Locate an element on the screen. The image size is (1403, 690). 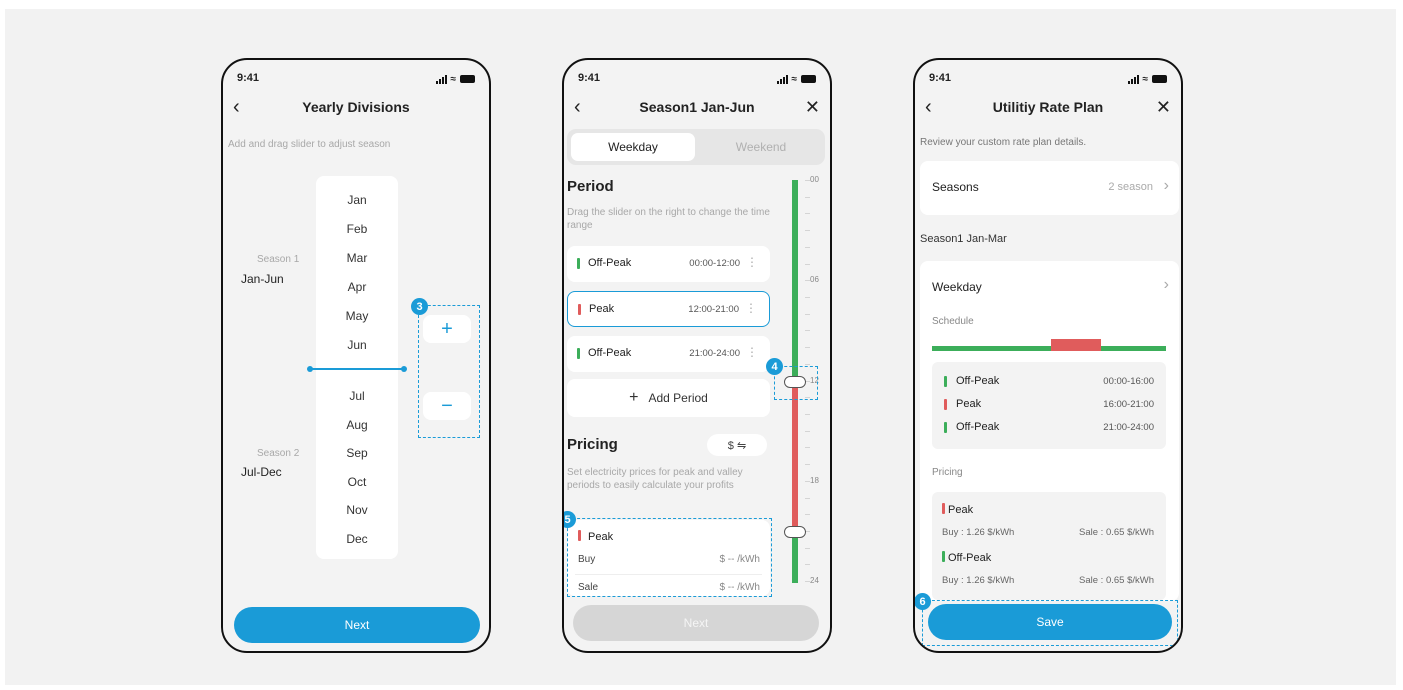
review-hint: Review your custom rate plan details. is located at coordinates (1003, 142).